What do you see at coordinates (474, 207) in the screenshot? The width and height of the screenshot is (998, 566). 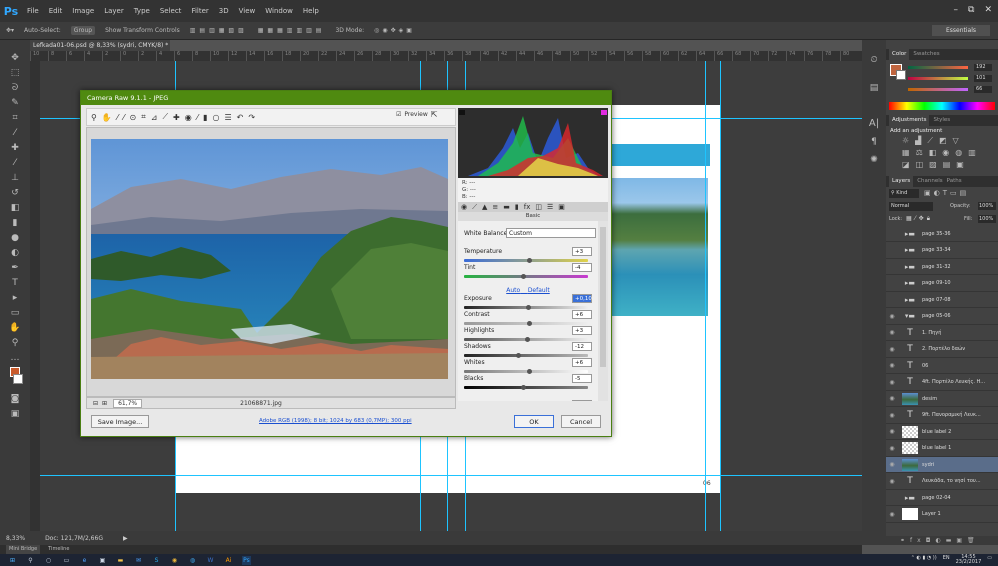 I see `tone-curve-tab-icon: ⟋` at bounding box center [474, 207].